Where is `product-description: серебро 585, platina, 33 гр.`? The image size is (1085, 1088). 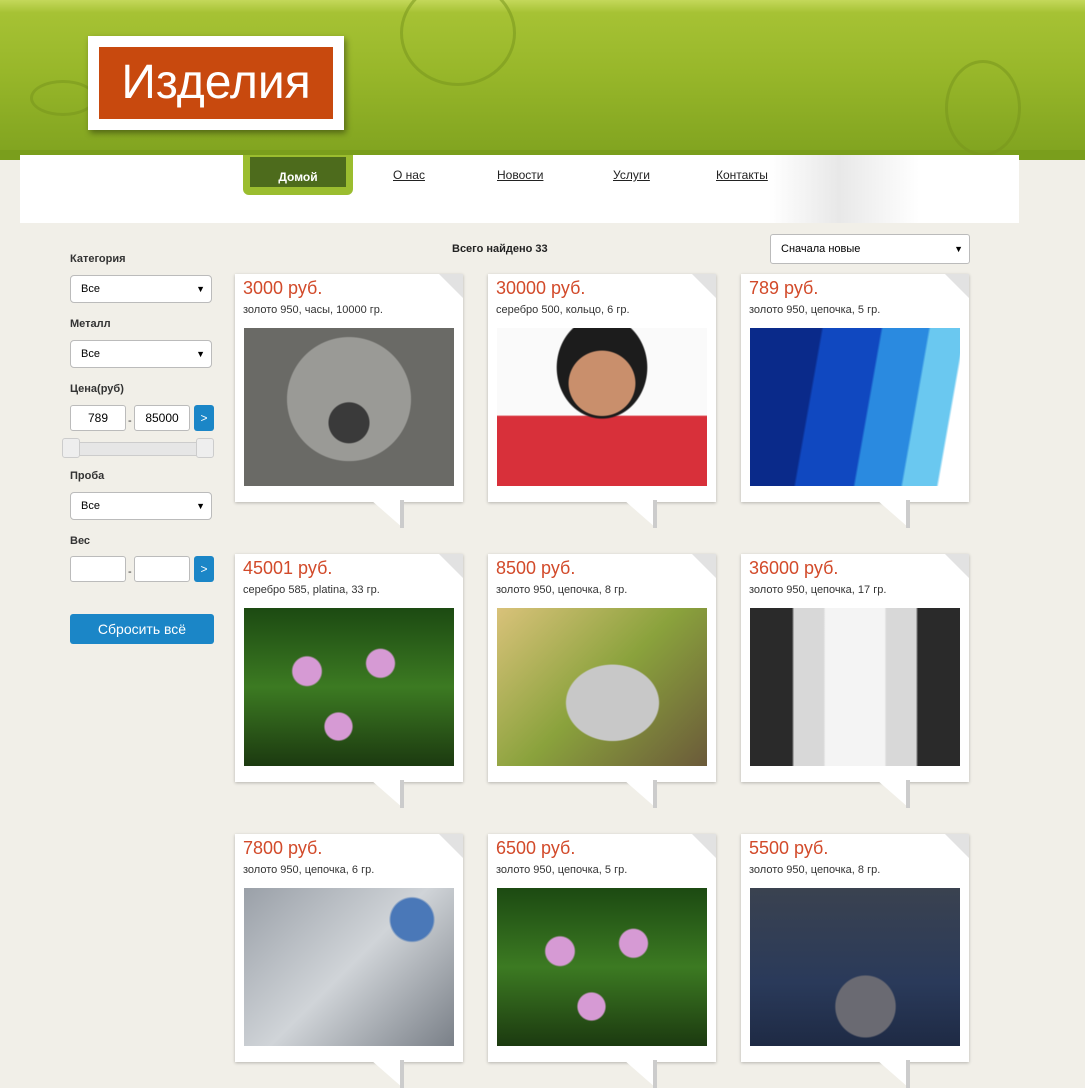 product-description: серебро 585, platina, 33 гр. is located at coordinates (311, 590).